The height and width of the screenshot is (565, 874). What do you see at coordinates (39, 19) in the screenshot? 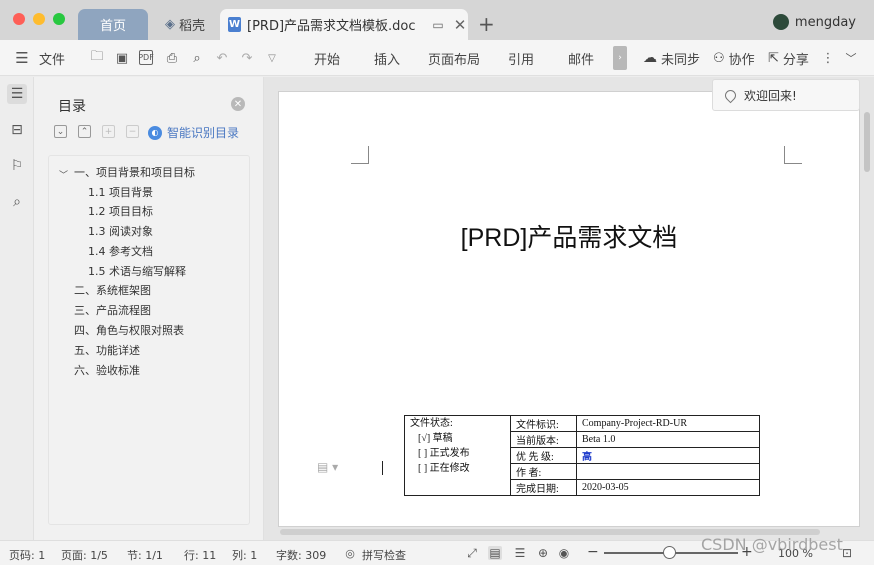
I see `minimize-window-button` at bounding box center [39, 19].